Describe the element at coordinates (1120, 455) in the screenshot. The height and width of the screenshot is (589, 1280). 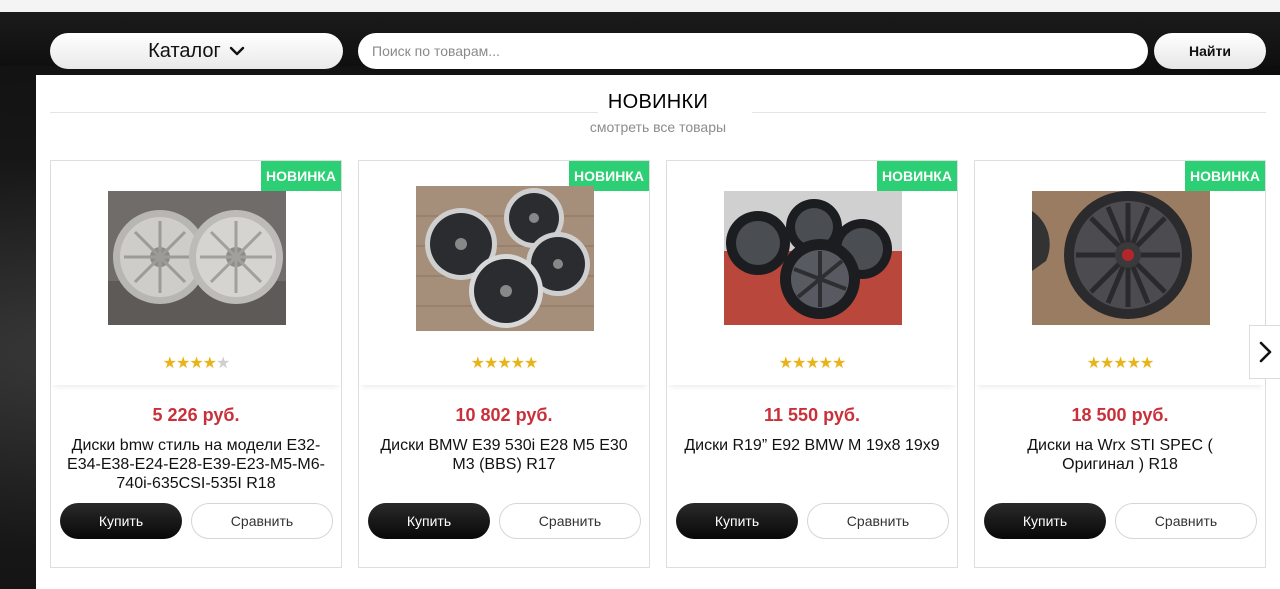
I see `product-name: Диски на Wrx STI SPEC ( Оригинал ) R18` at that location.